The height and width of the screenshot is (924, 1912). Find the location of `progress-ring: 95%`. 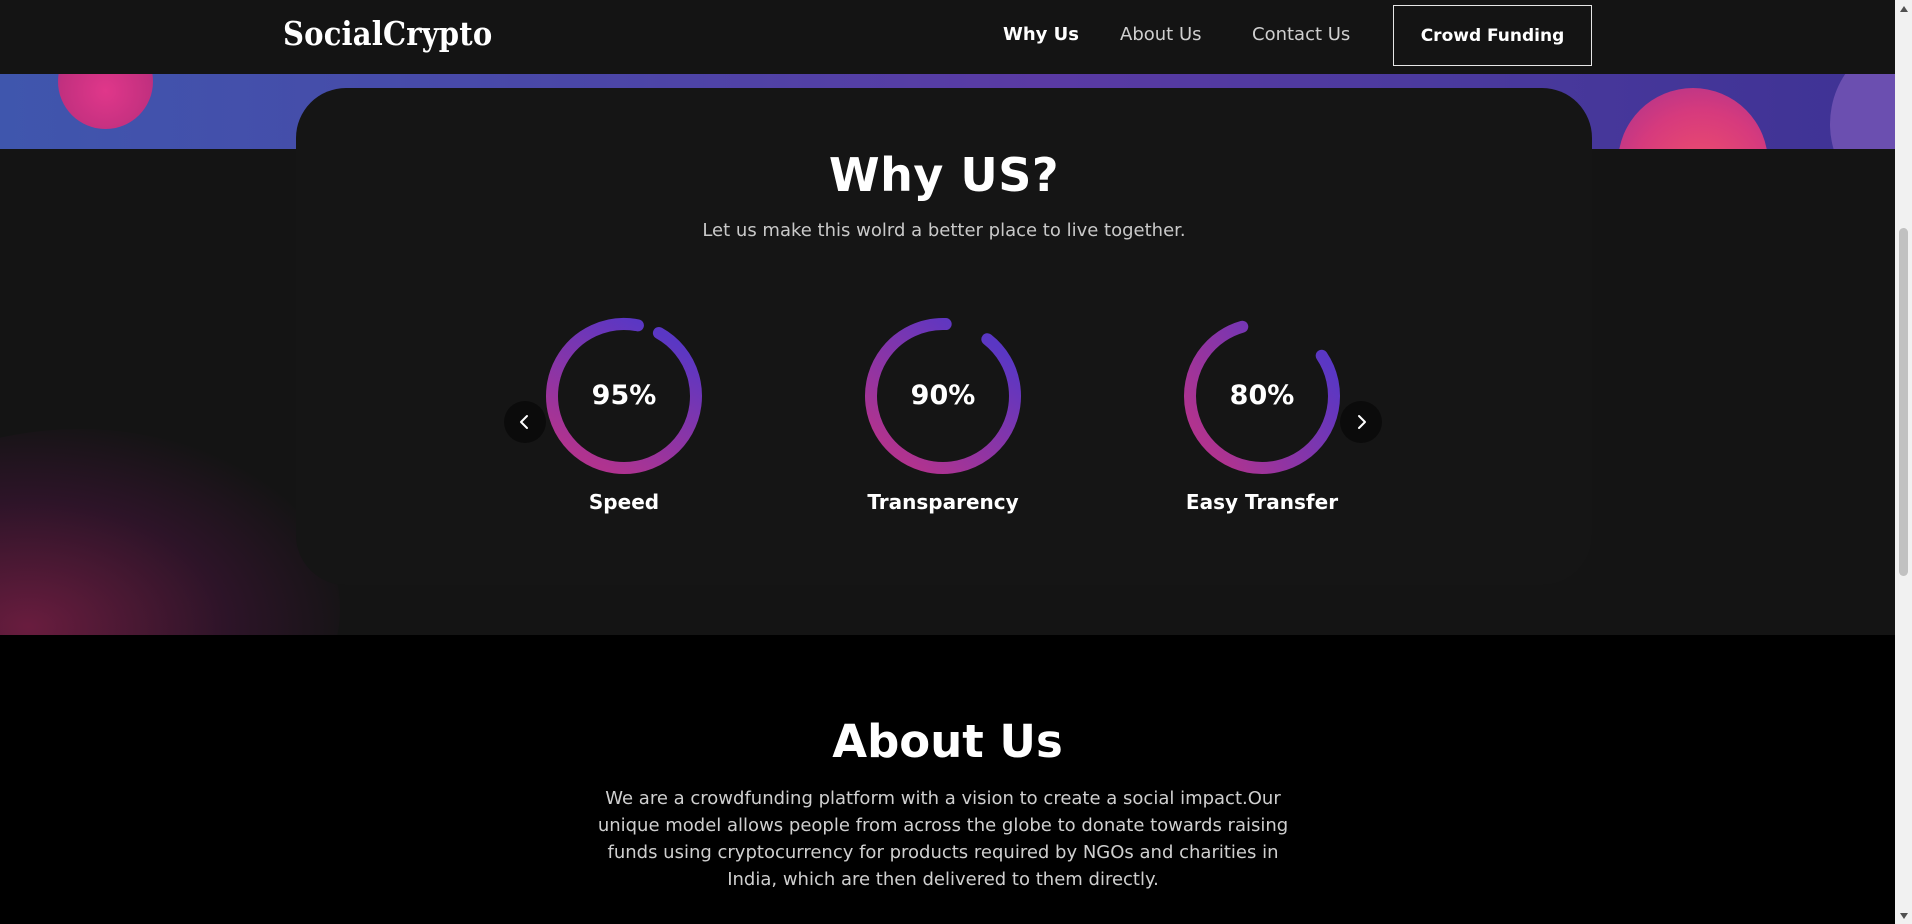

progress-ring: 95% is located at coordinates (624, 396).